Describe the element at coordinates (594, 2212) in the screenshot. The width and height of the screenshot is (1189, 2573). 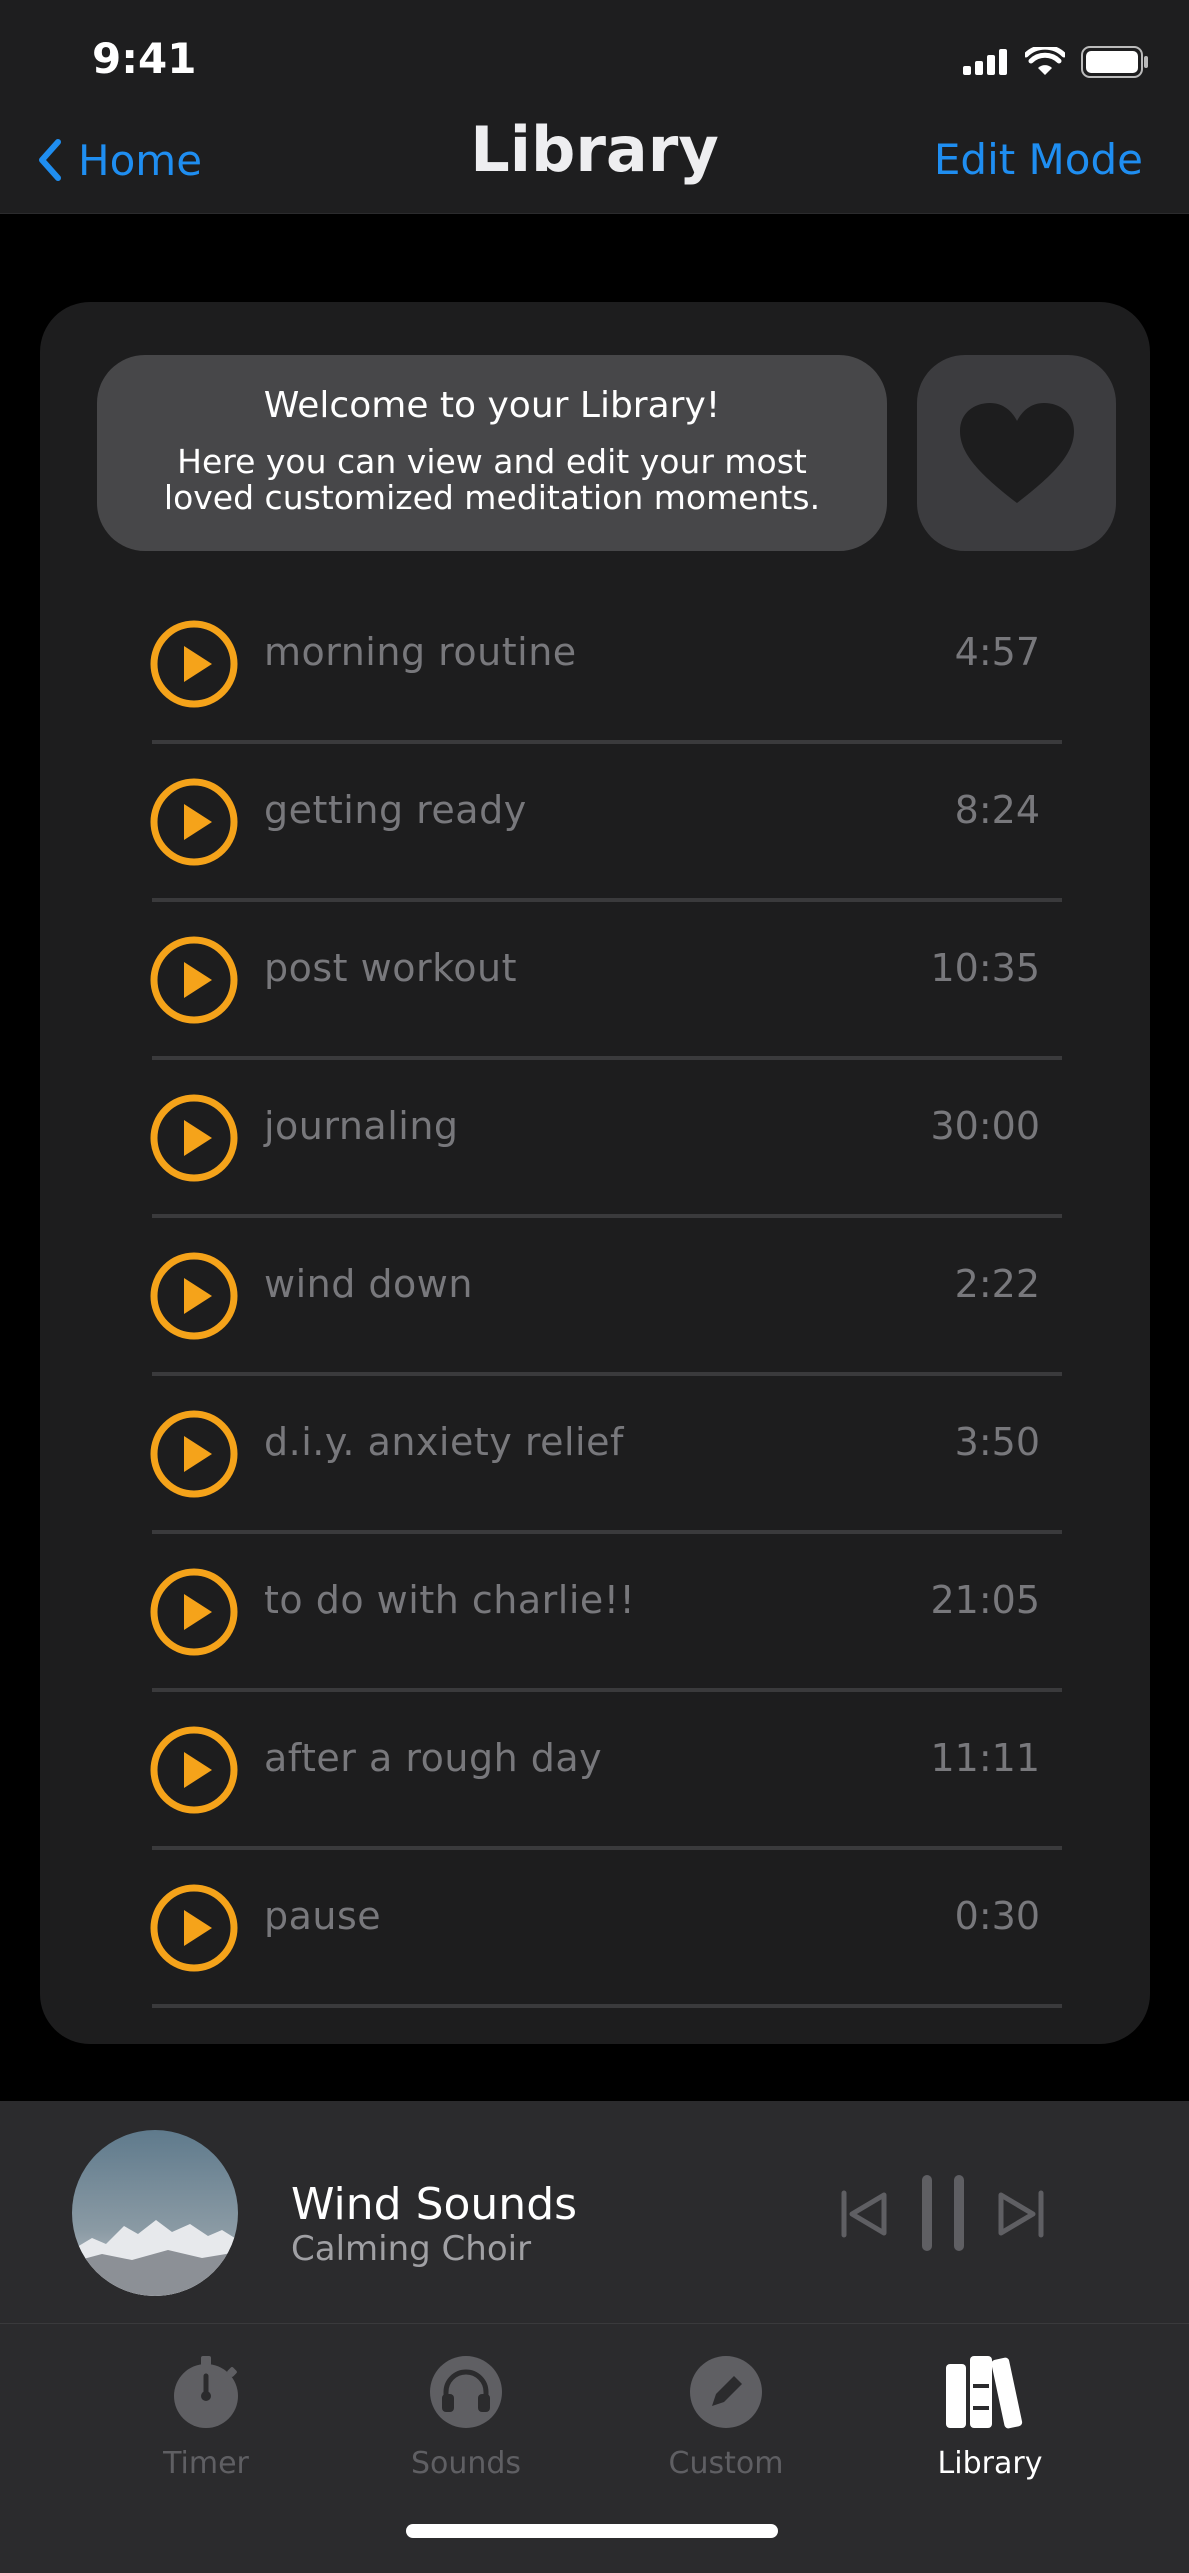
I see `now-playing-bar: Wind Sounds Calming Choir` at that location.